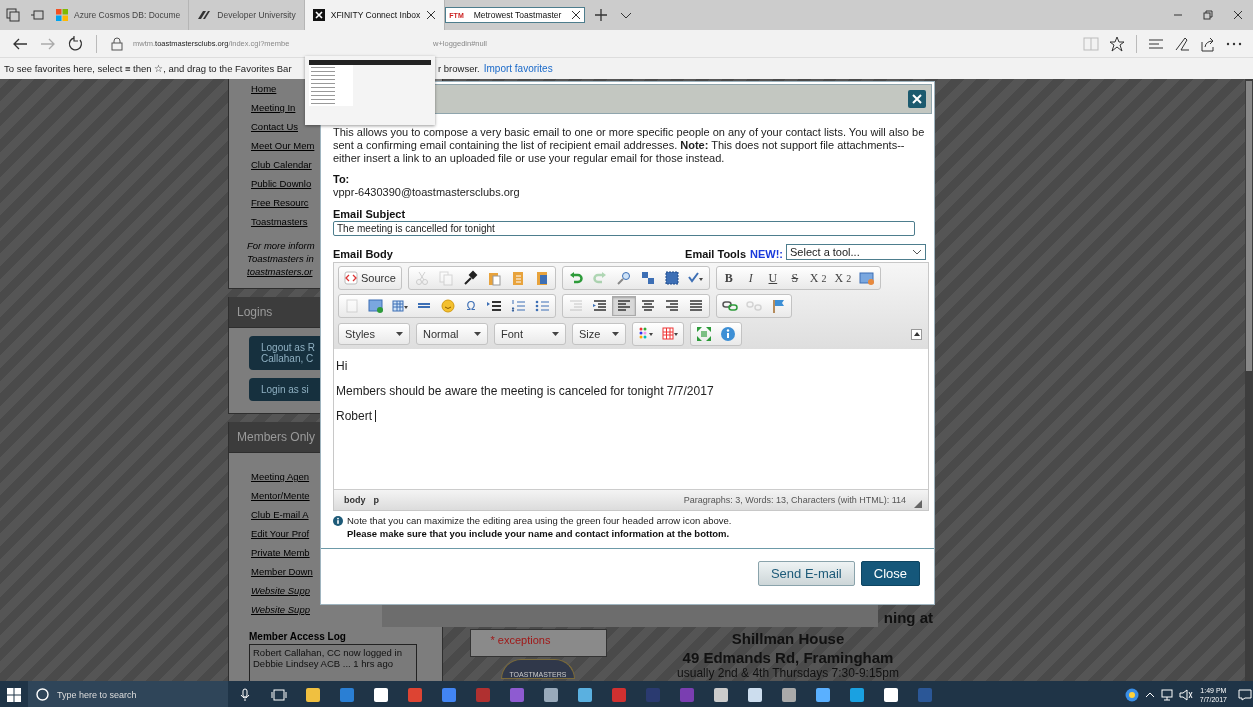 Image resolution: width=1253 pixels, height=707 pixels. What do you see at coordinates (342, 179) in the screenshot?
I see `to-label: To:` at bounding box center [342, 179].